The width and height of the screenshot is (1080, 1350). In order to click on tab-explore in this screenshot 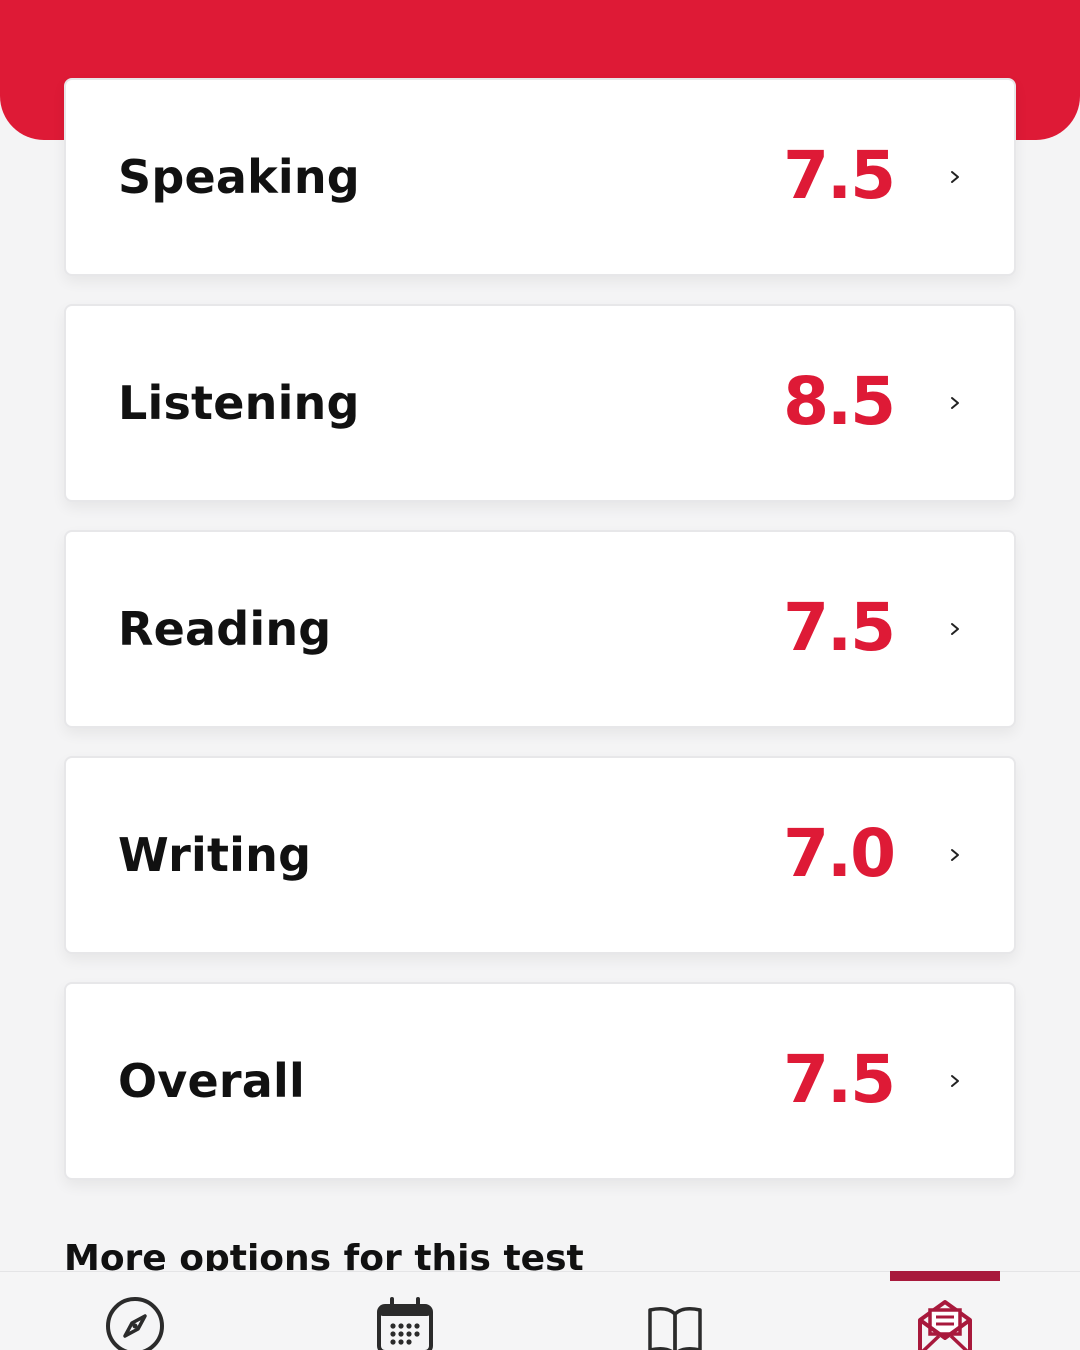, I will do `click(135, 1311)`.